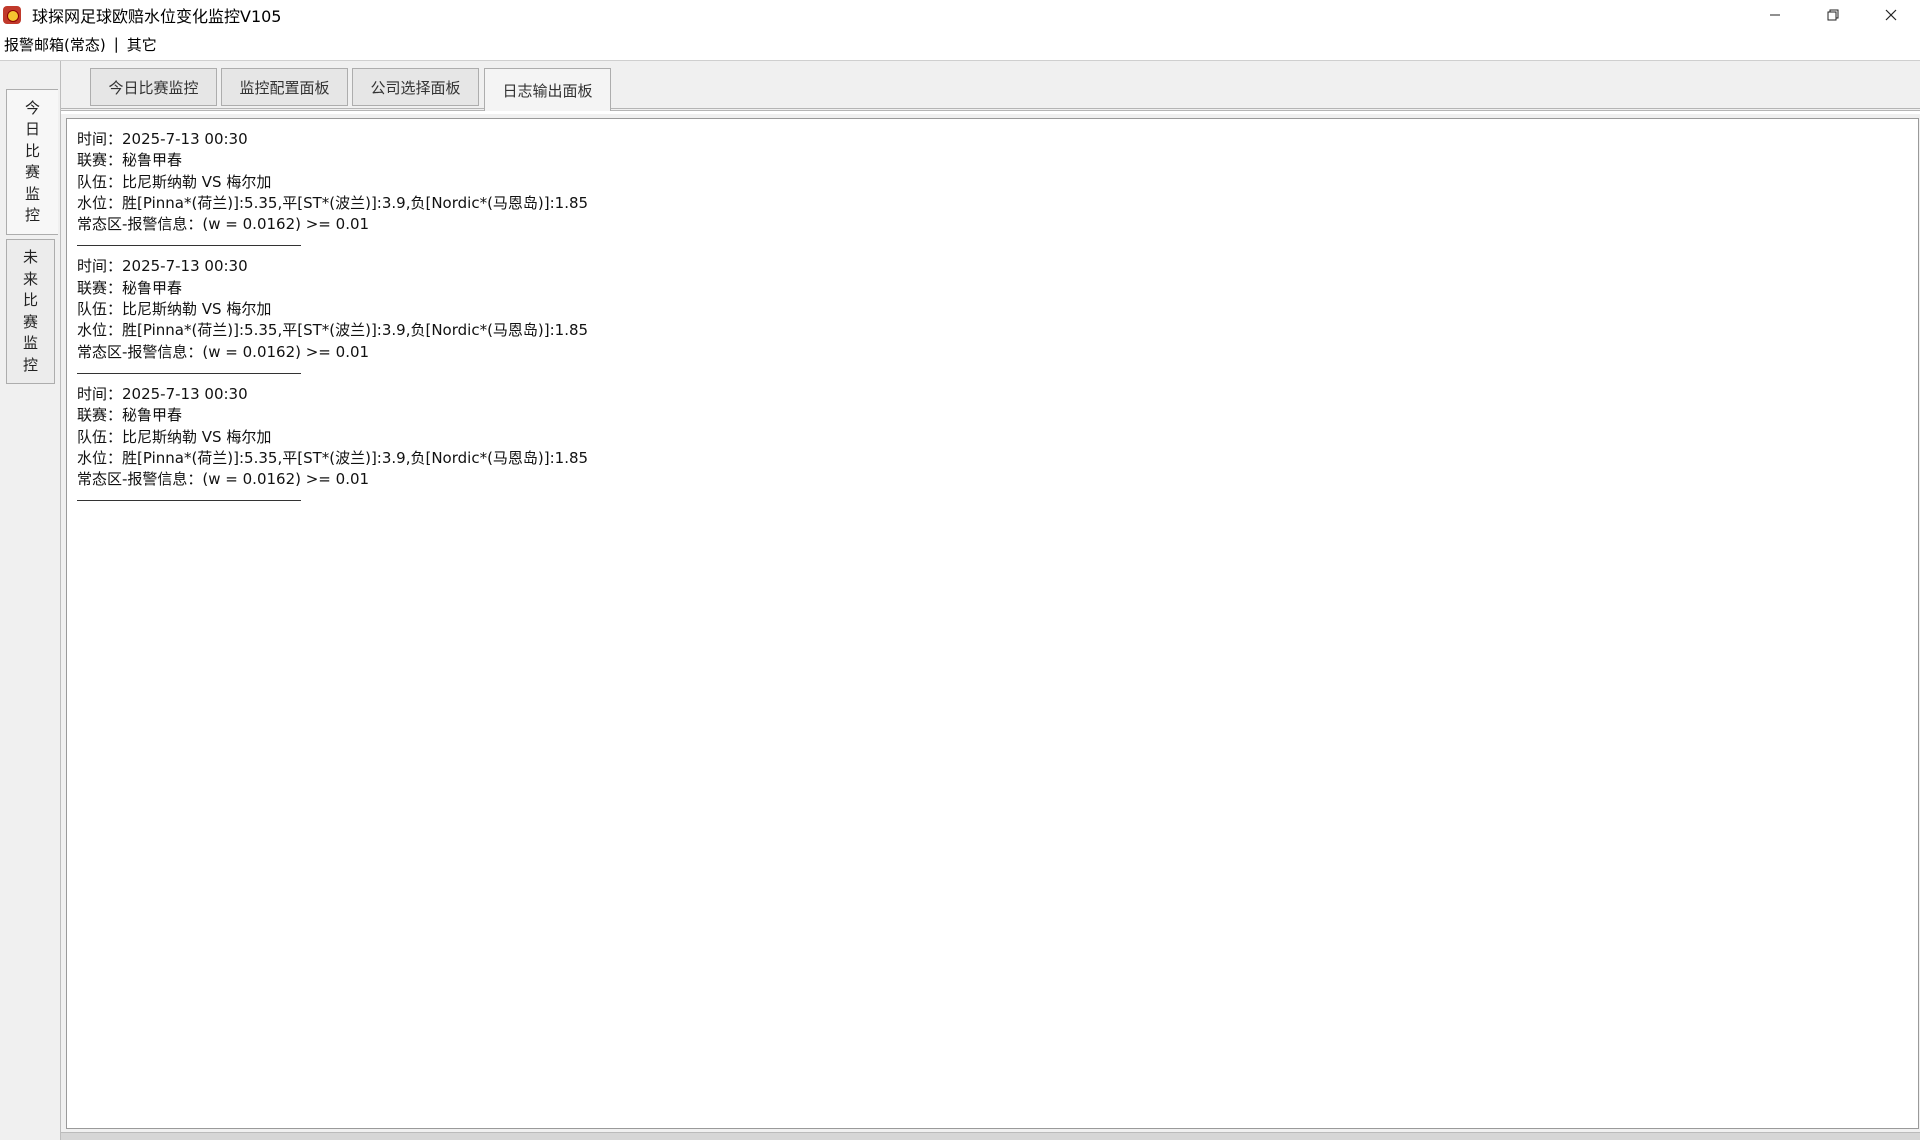  Describe the element at coordinates (415, 87) in the screenshot. I see `tab-company-select: 公司选择面板` at that location.